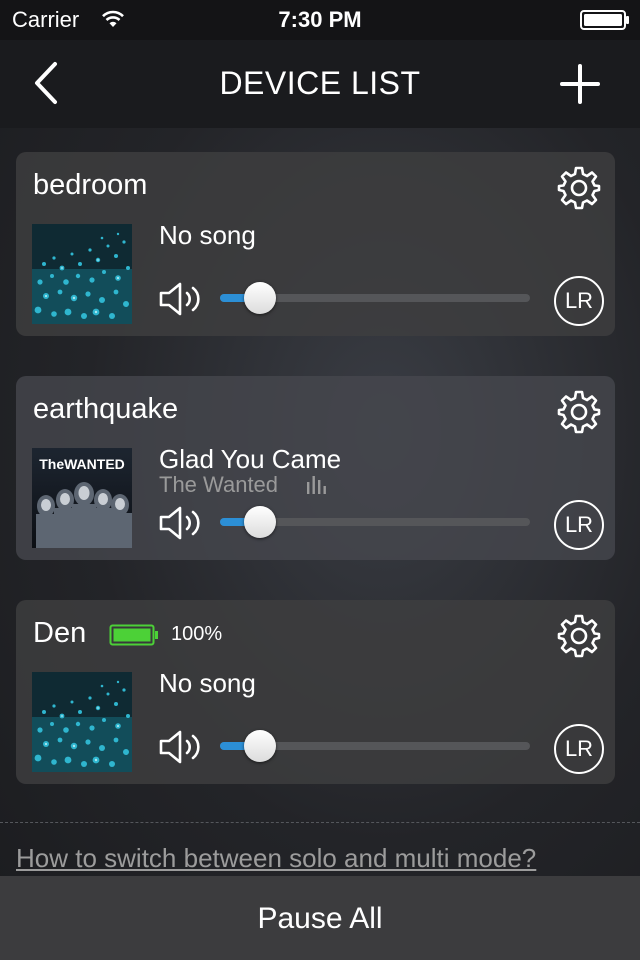  Describe the element at coordinates (90, 185) in the screenshot. I see `device-name: bedroom` at that location.